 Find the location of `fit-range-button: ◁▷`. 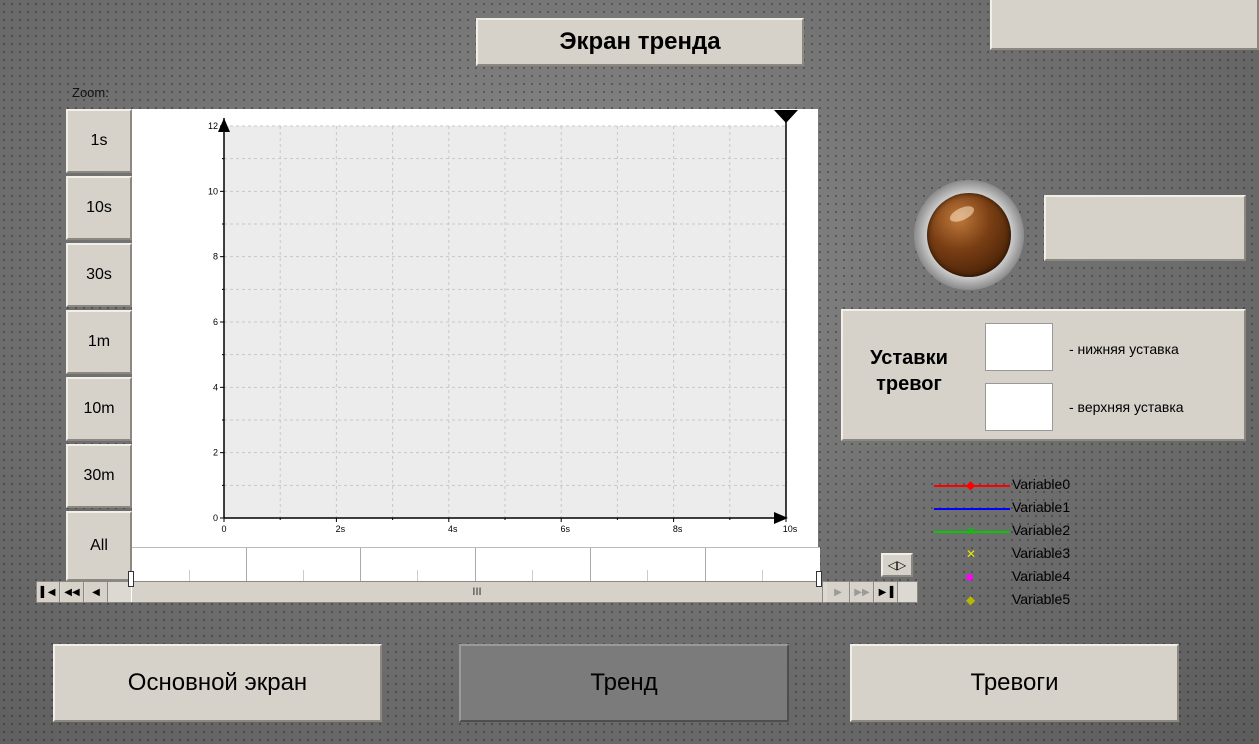

fit-range-button: ◁▷ is located at coordinates (897, 565).